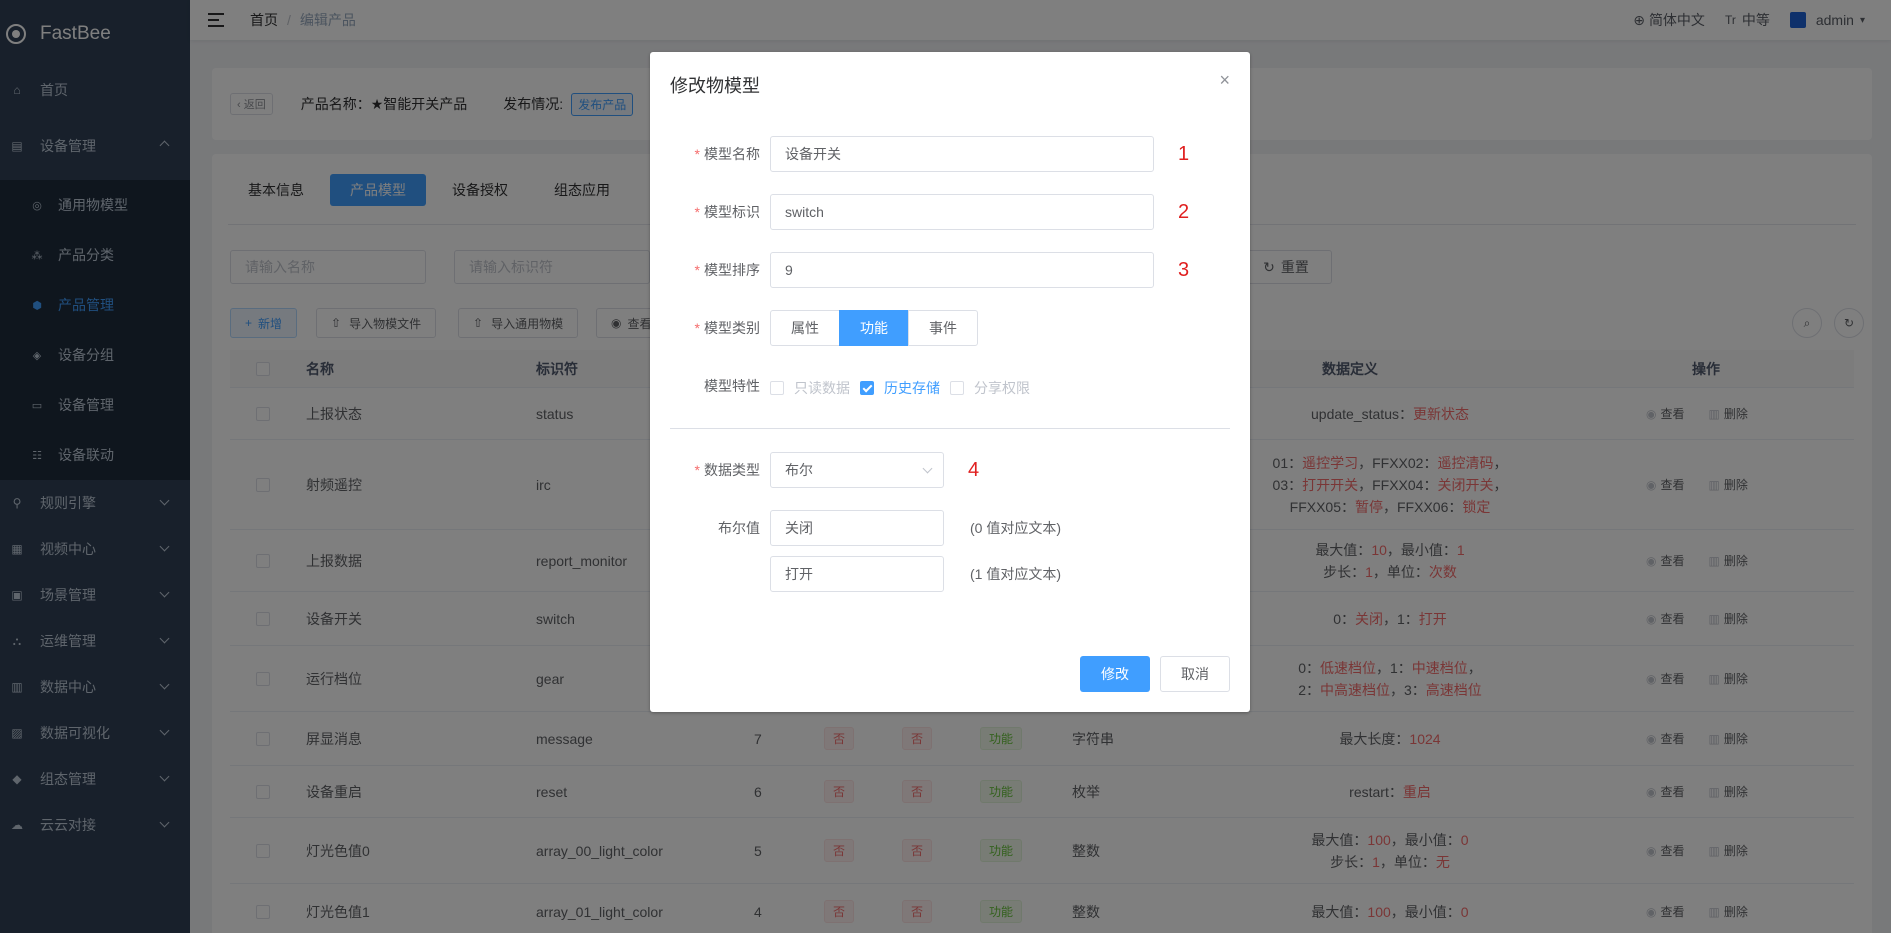 This screenshot has height=933, width=1891. Describe the element at coordinates (1184, 269) in the screenshot. I see `annotation-3: 3` at that location.